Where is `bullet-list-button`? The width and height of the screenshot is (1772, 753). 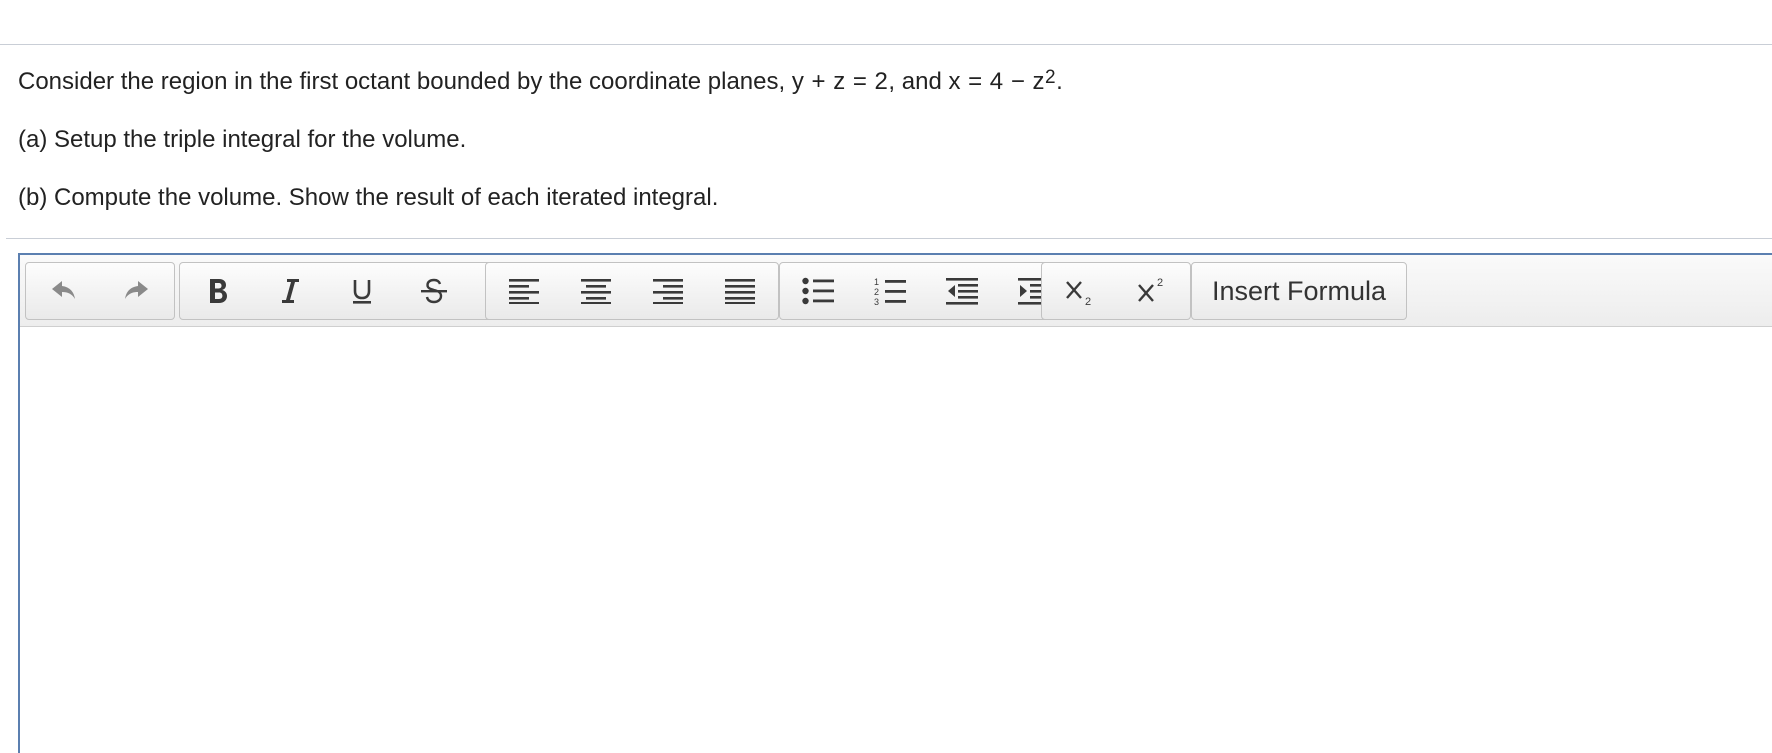 bullet-list-button is located at coordinates (818, 291).